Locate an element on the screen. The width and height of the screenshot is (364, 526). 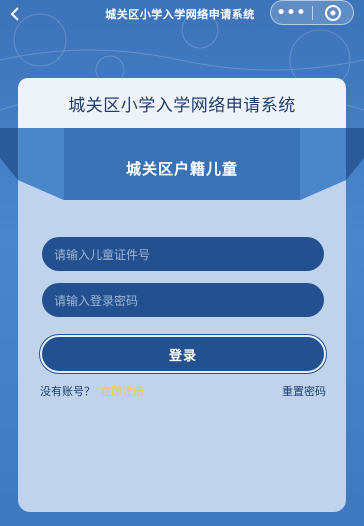
close-button is located at coordinates (333, 12).